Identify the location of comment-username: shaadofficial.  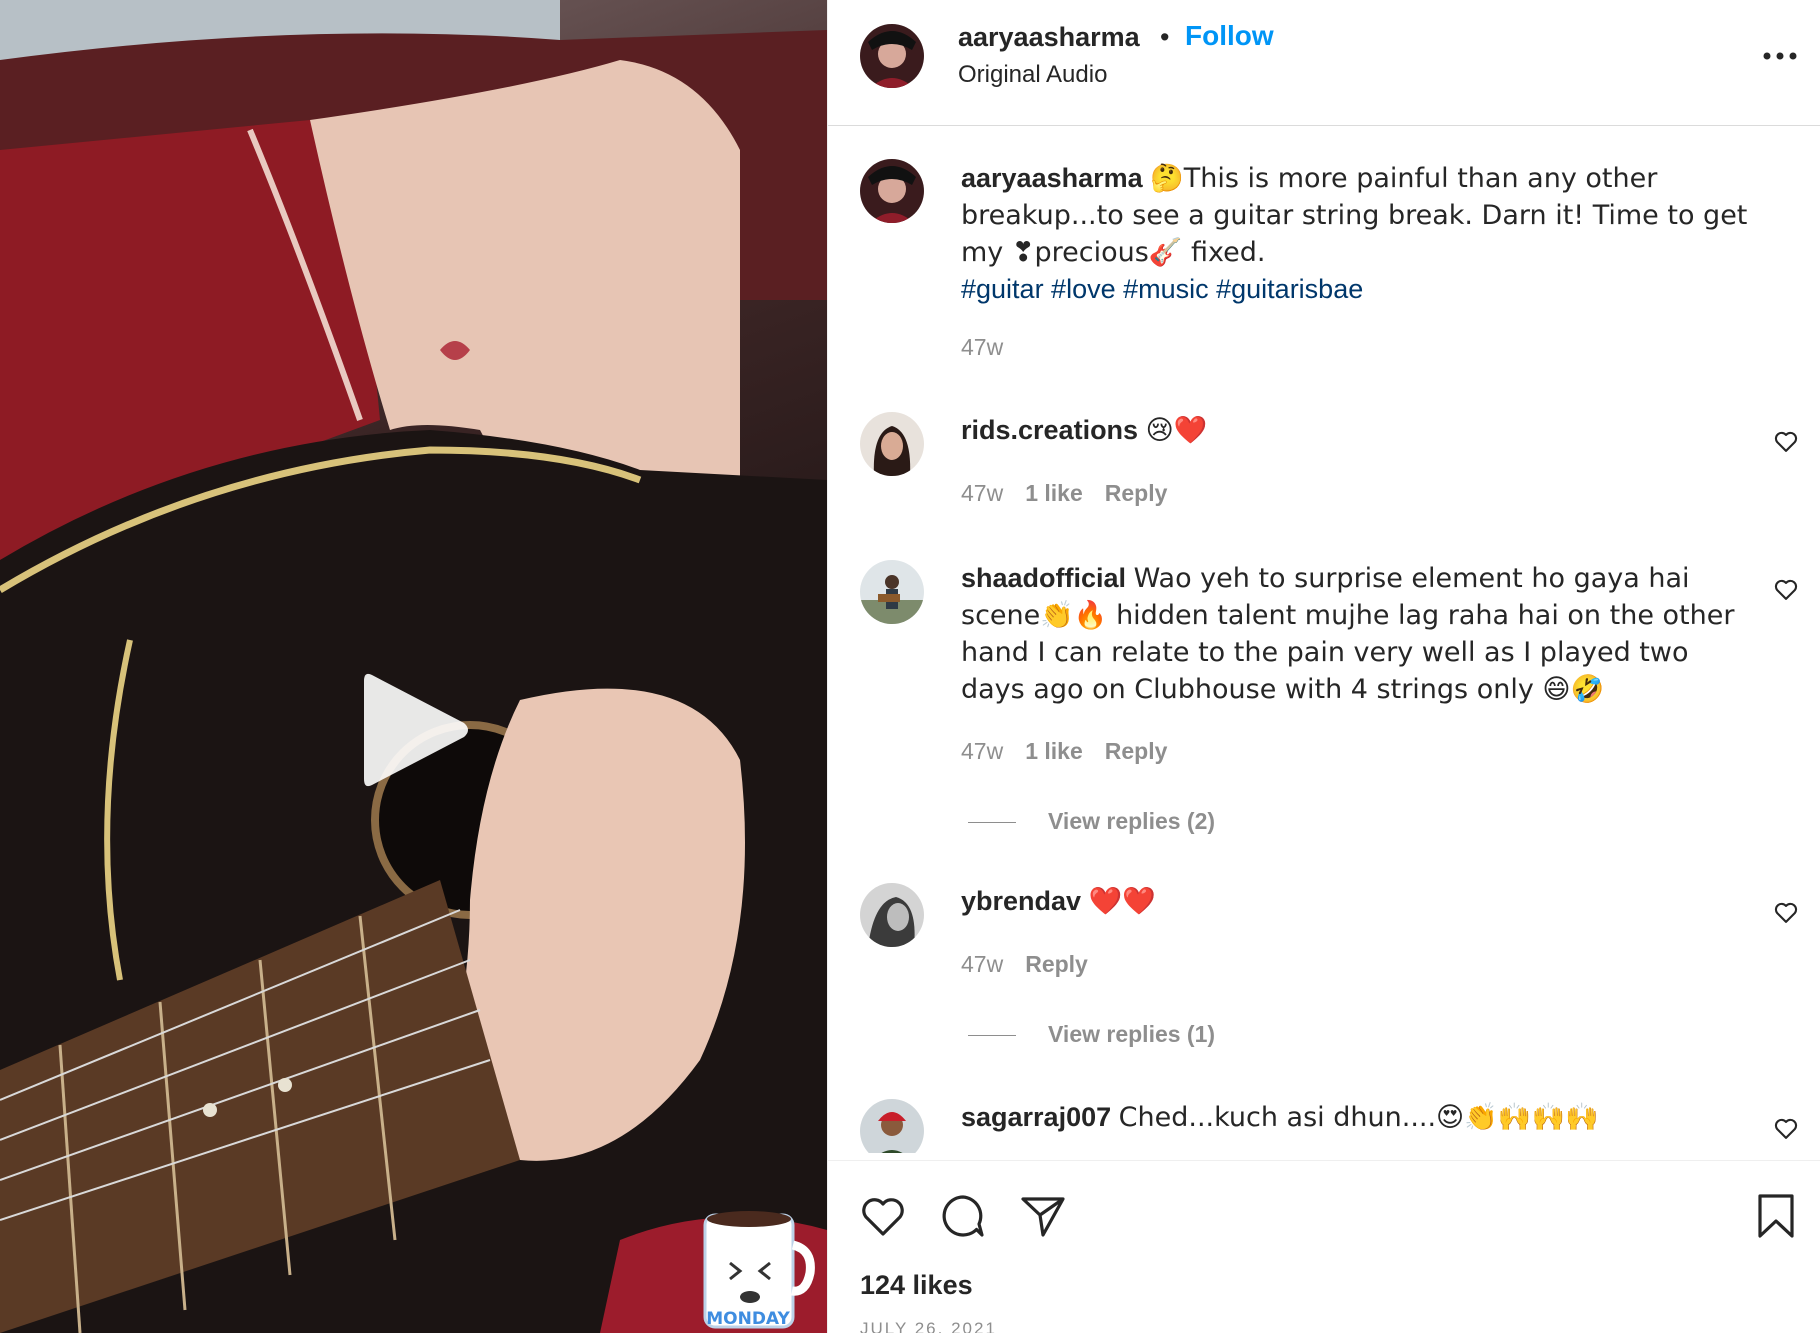
(1043, 578).